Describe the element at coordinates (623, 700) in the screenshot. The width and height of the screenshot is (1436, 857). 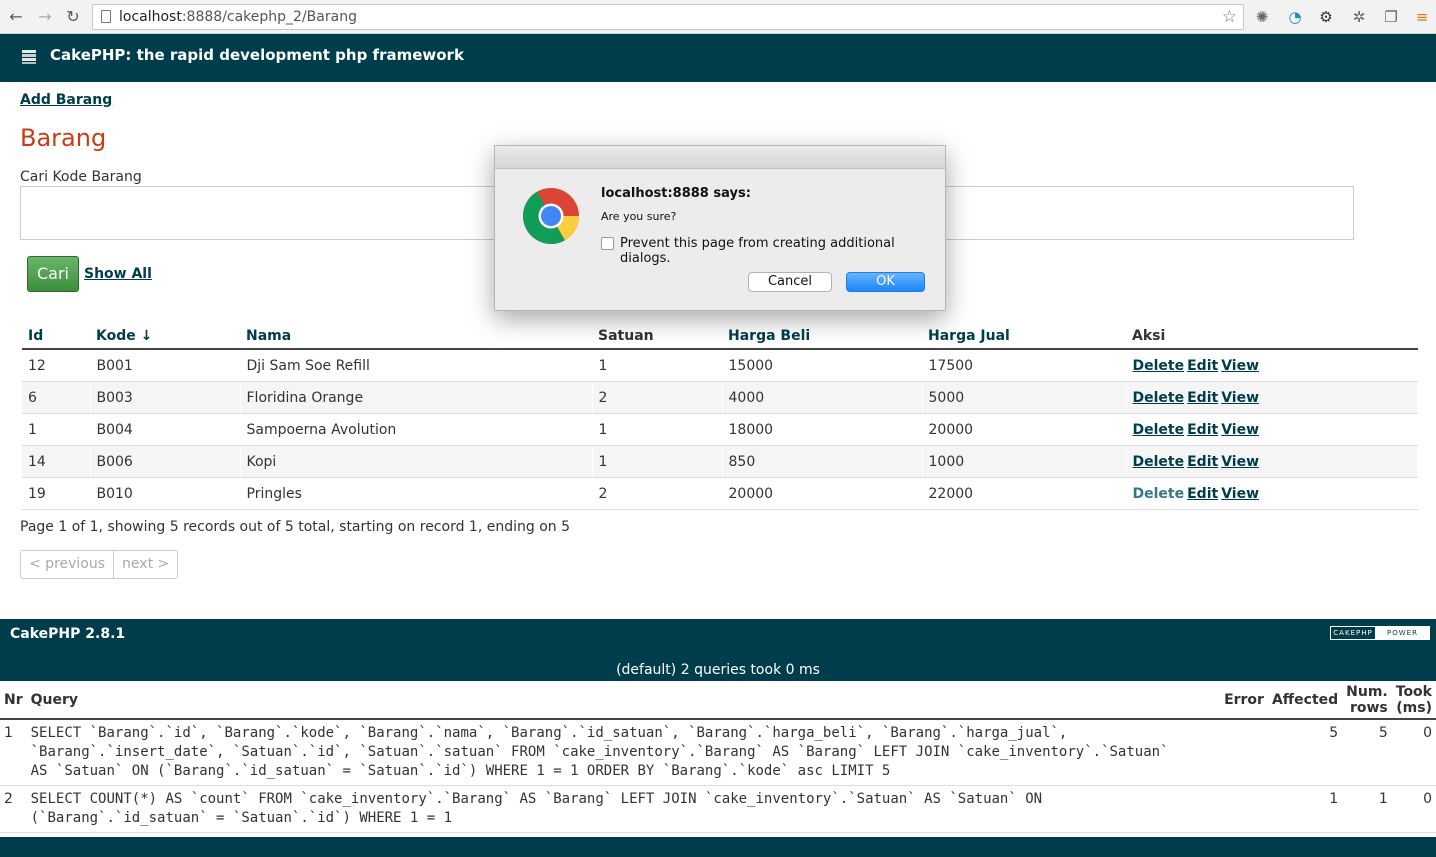
I see `sql-col-query: Query` at that location.